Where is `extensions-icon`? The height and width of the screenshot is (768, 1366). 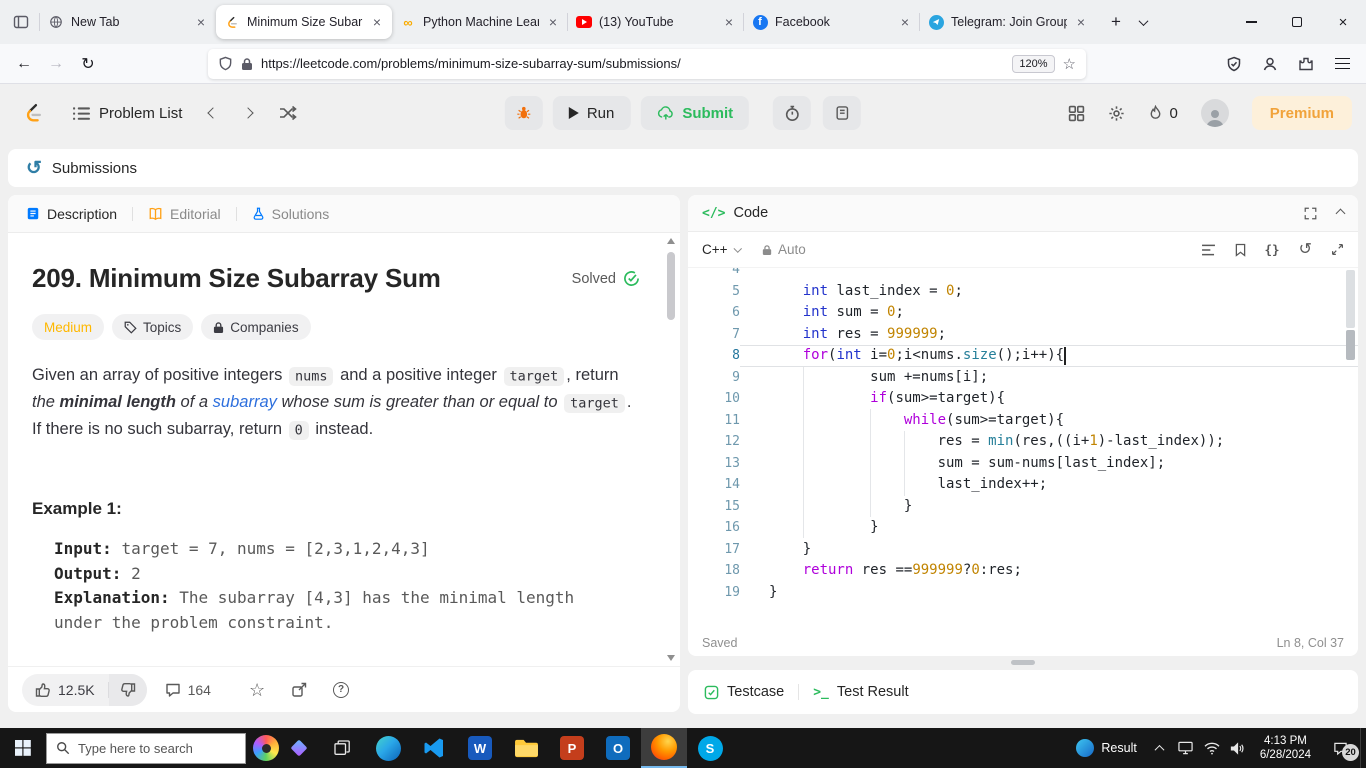
extensions-icon is located at coordinates (1306, 64).